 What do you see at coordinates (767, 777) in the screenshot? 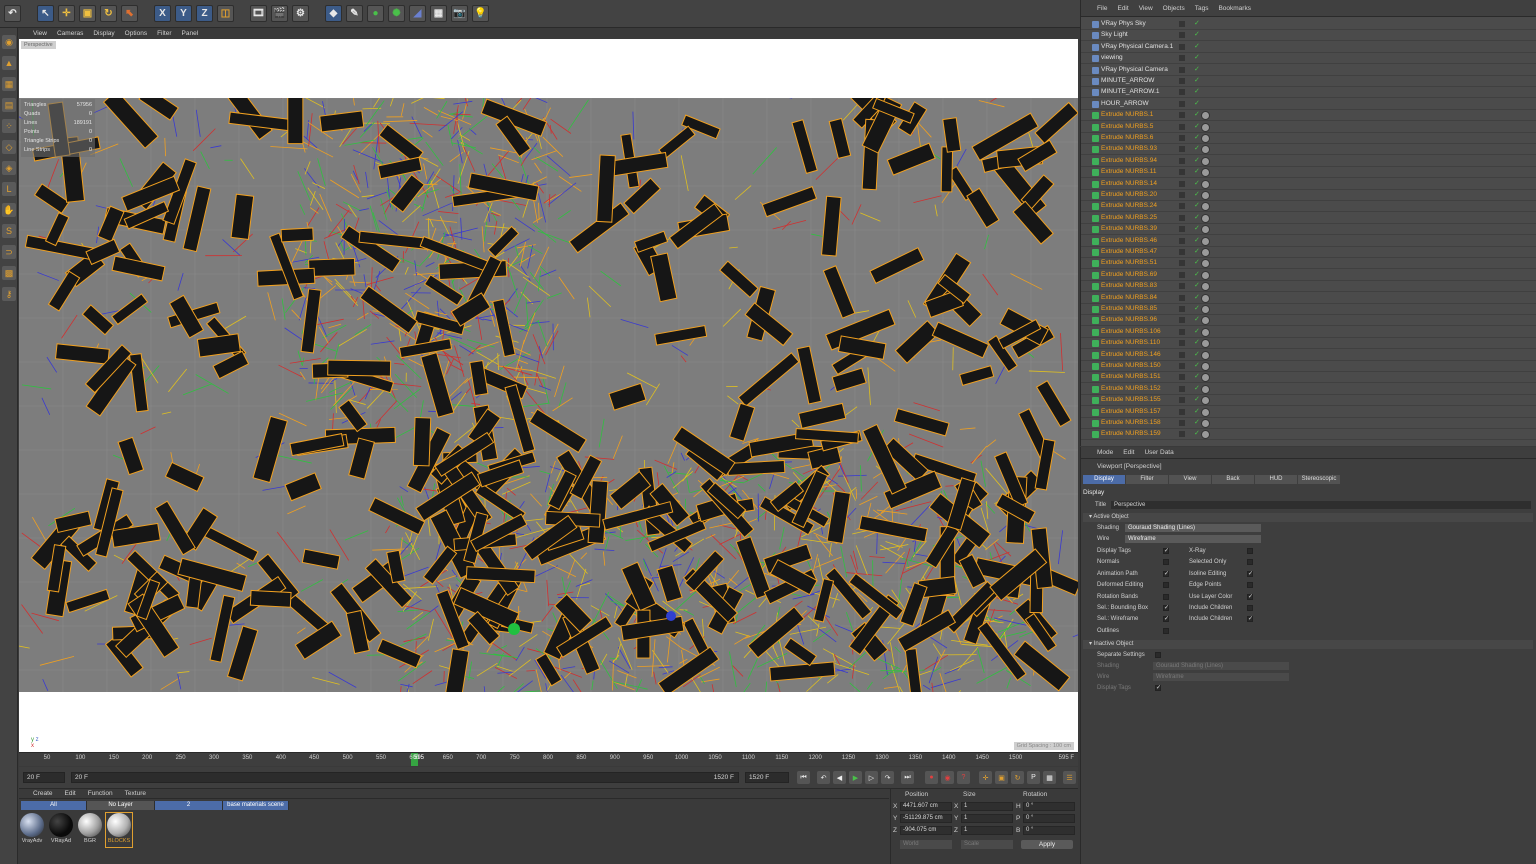
I see `end-frame-field: 1520 F` at bounding box center [767, 777].